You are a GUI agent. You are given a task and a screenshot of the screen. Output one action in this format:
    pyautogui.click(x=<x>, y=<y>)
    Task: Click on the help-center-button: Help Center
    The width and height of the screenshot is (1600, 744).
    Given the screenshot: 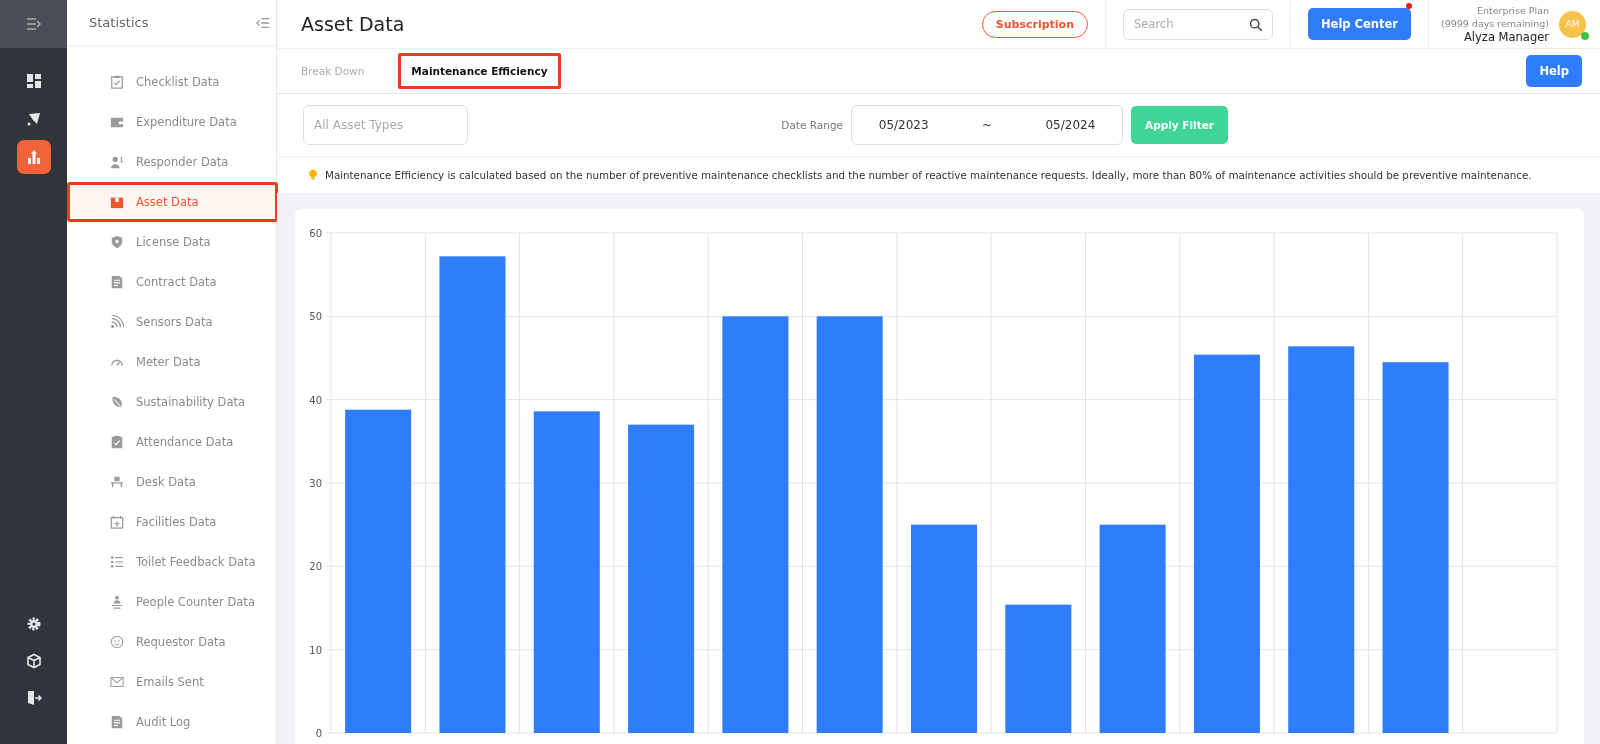 What is the action you would take?
    pyautogui.click(x=1359, y=24)
    